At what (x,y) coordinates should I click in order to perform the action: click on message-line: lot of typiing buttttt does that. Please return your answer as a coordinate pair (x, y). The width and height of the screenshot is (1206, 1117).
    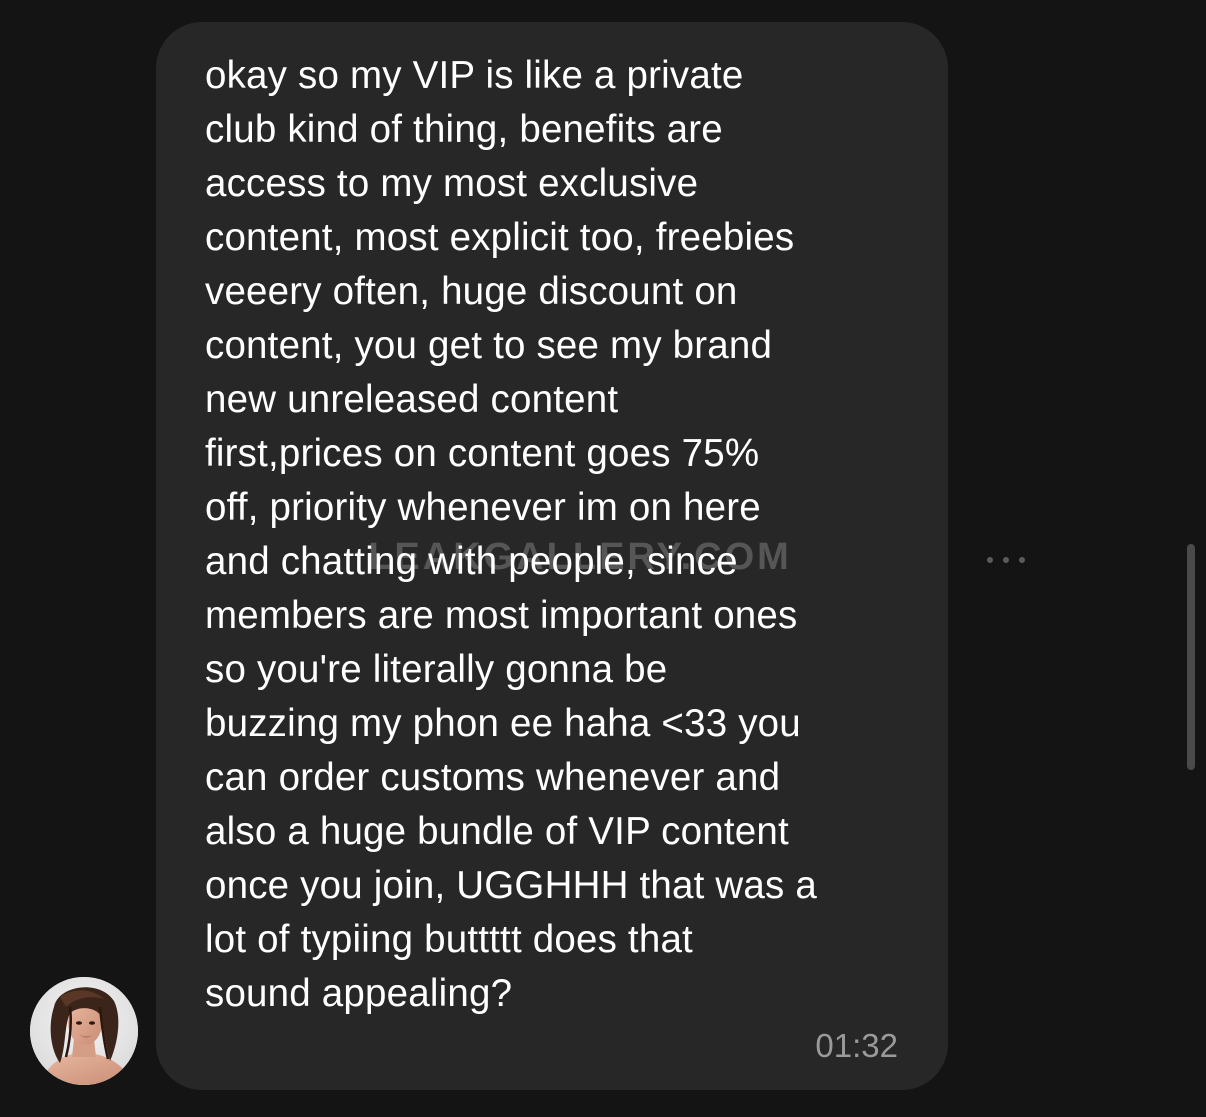
    Looking at the image, I should click on (449, 939).